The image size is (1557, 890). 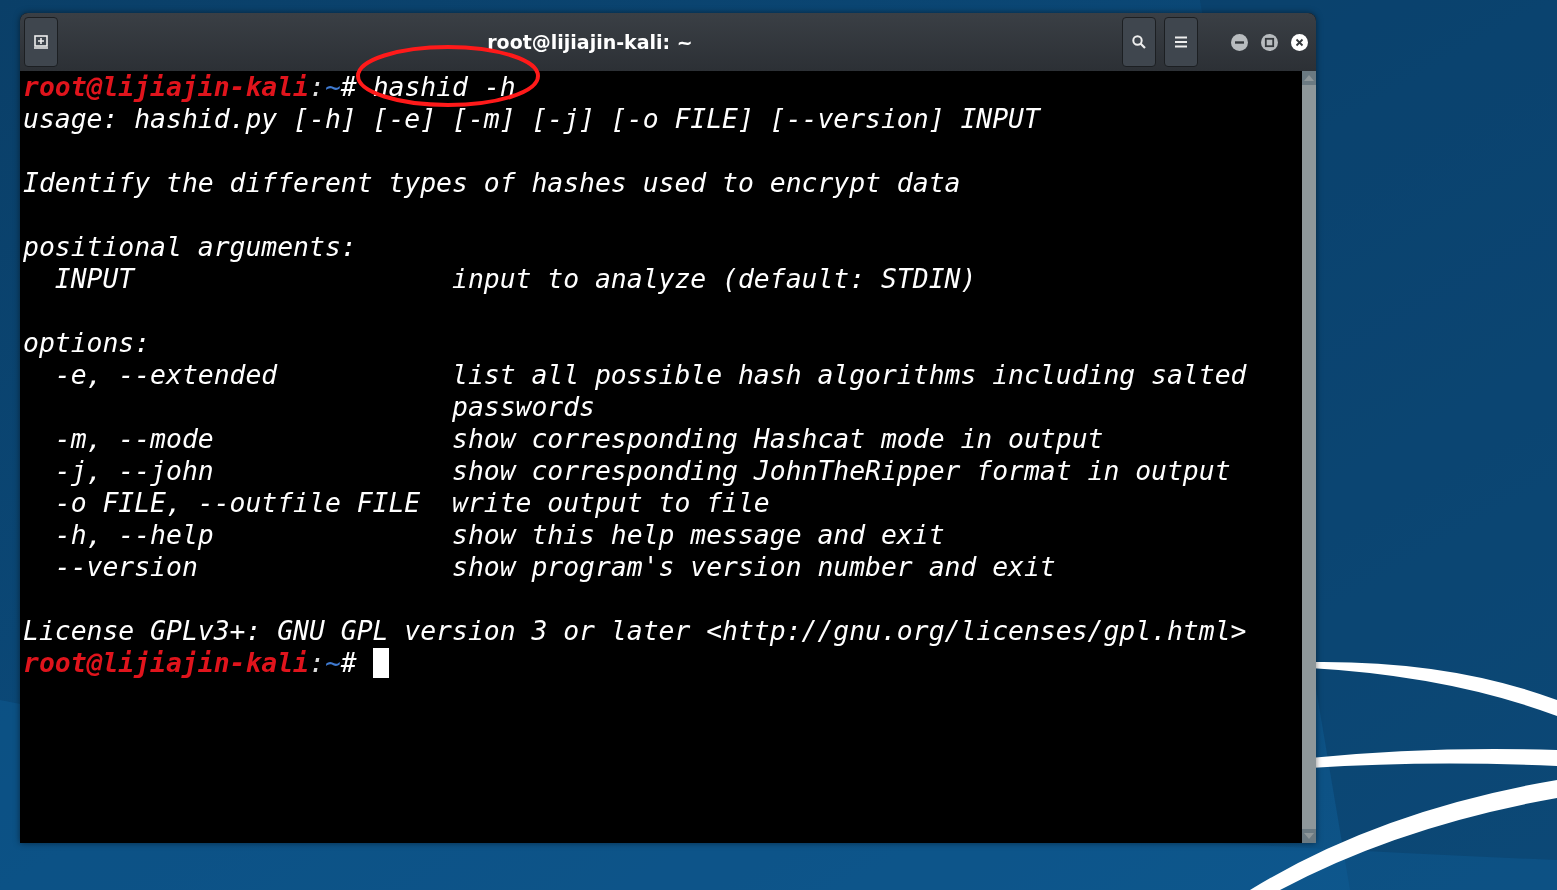 I want to click on new-tab-icon, so click(x=41, y=42).